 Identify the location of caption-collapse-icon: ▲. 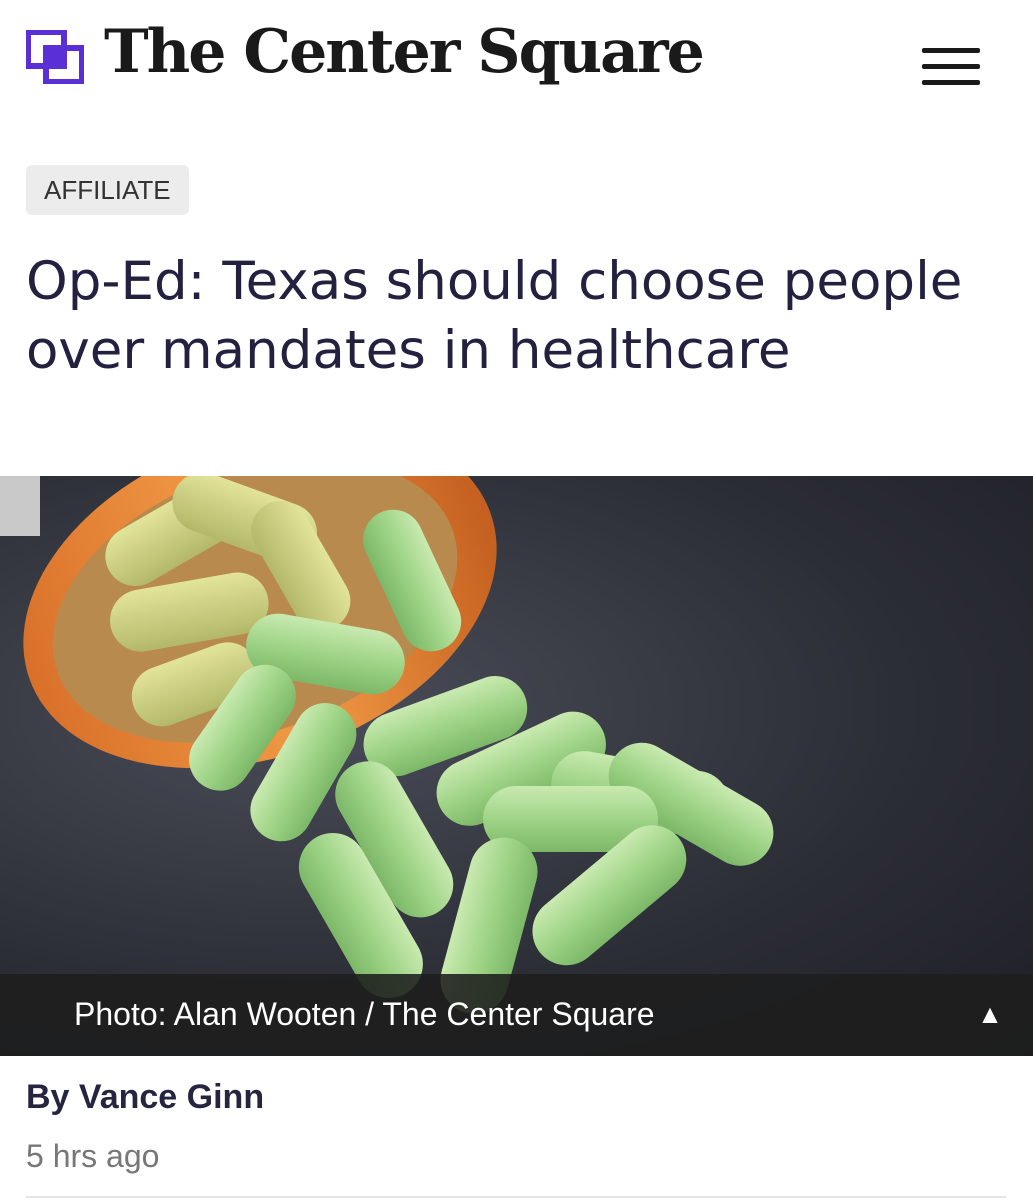
(990, 1014).